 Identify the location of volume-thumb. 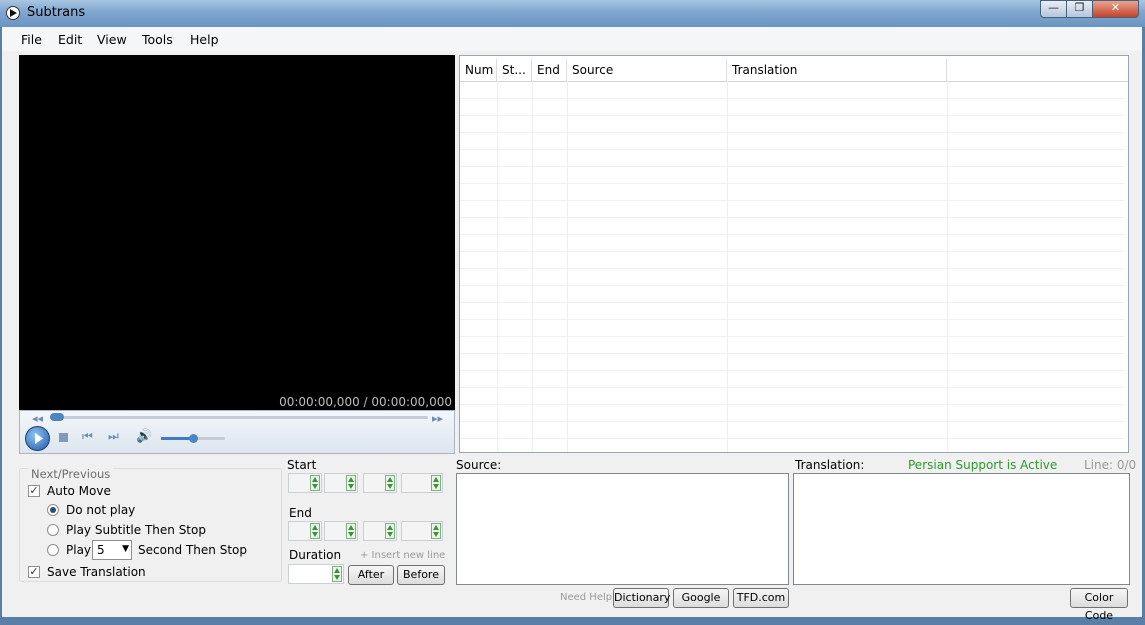
(193, 438).